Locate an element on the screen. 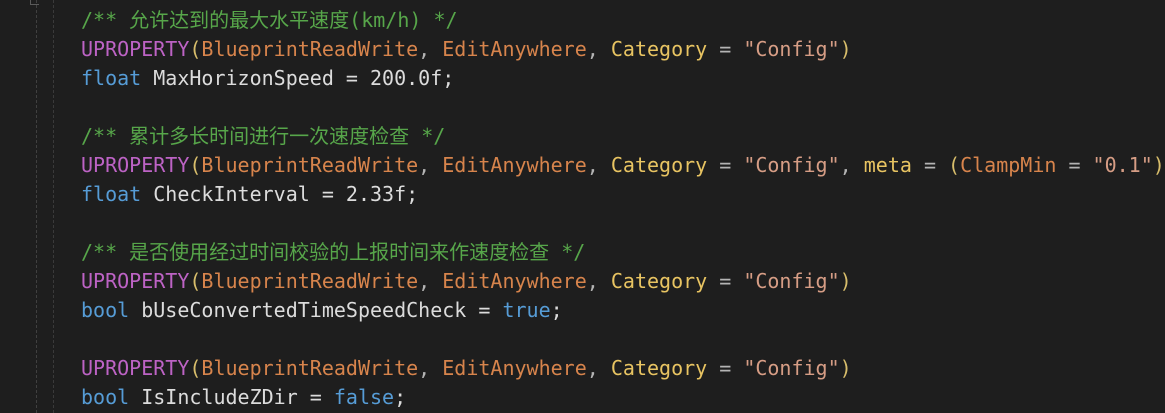 This screenshot has width=1165, height=413. code-comment: /** 累计多长时间进行一次速度检查 */ is located at coordinates (263, 136).